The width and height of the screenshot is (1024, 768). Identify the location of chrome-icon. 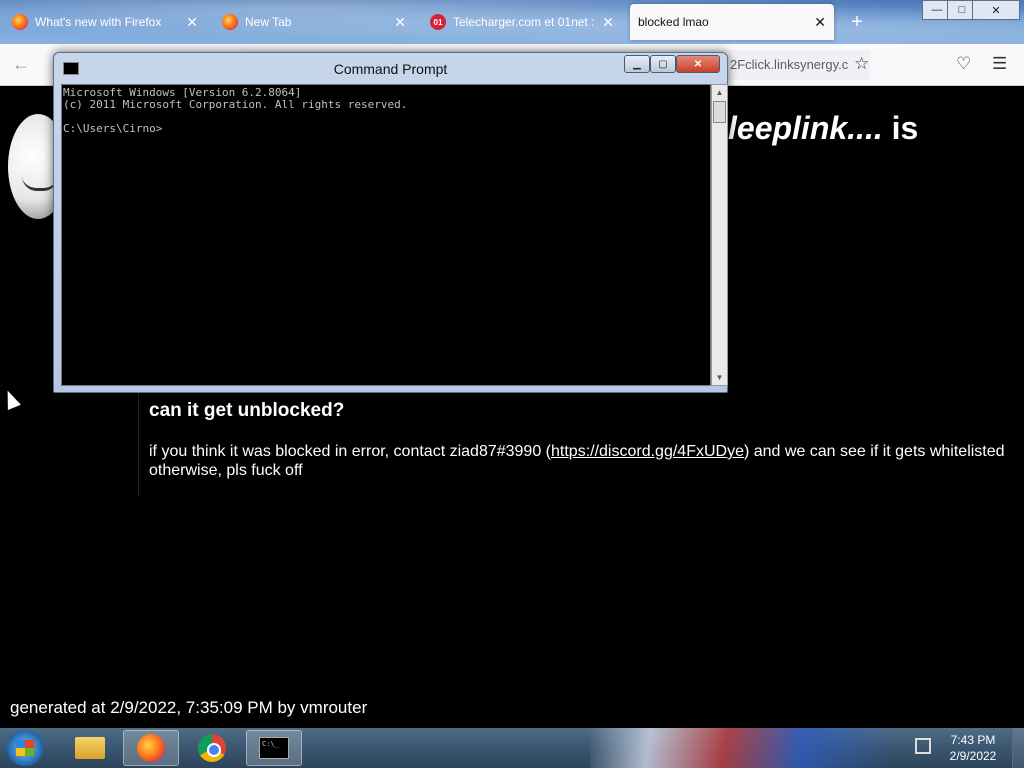
(212, 748).